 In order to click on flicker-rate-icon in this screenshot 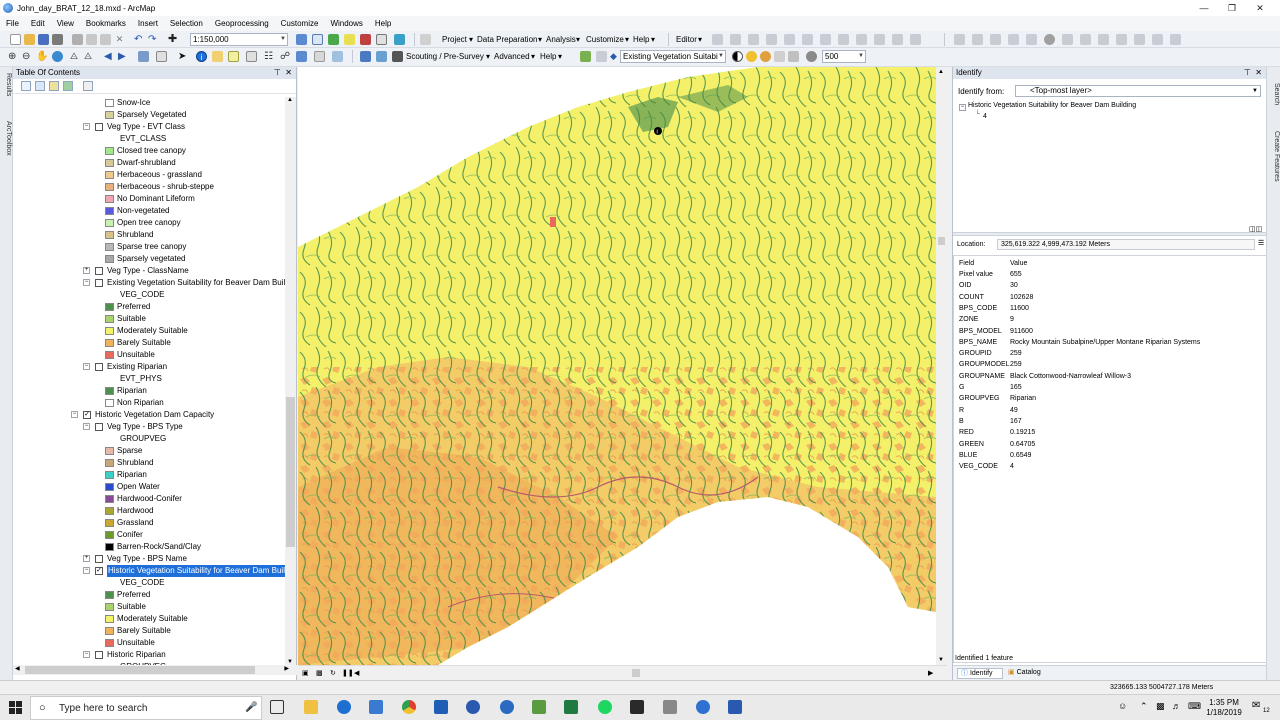, I will do `click(811, 56)`.